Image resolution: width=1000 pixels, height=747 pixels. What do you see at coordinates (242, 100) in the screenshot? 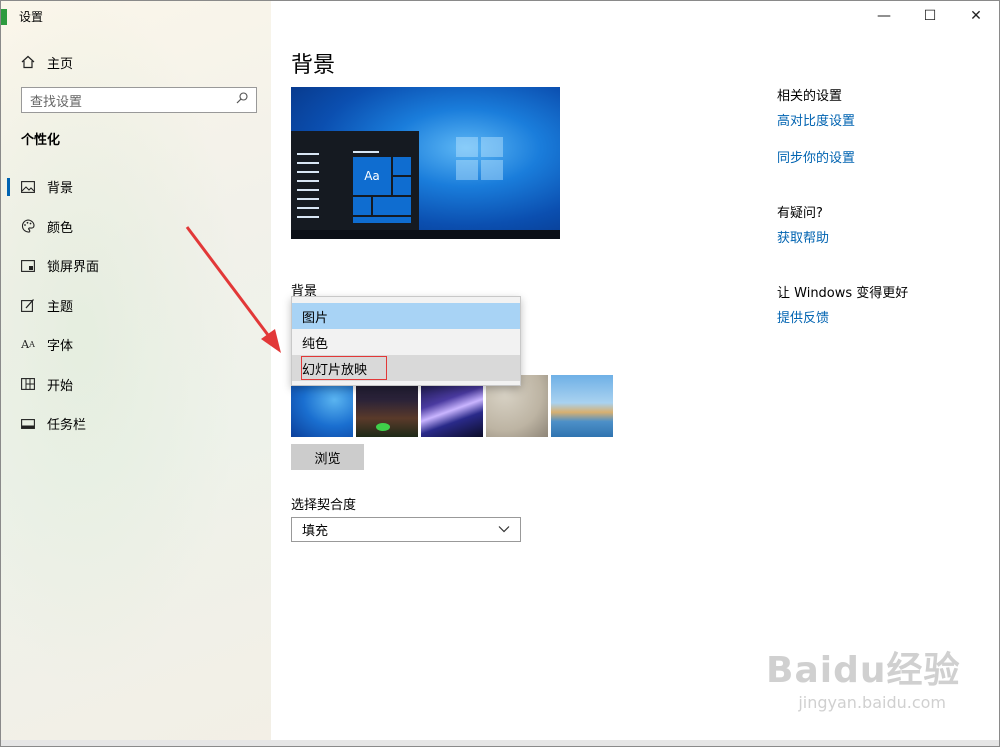
I see `search-icon` at bounding box center [242, 100].